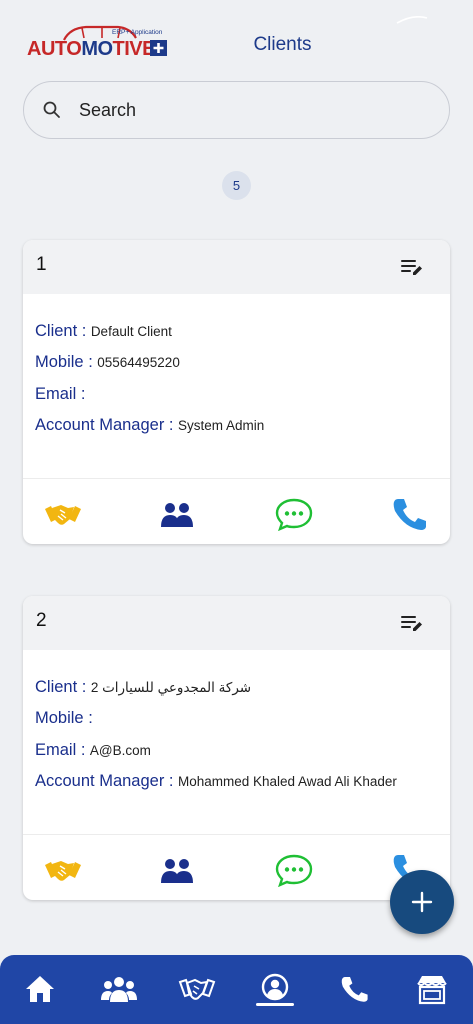  Describe the element at coordinates (221, 425) in the screenshot. I see `account-manager-value: System Admin` at that location.